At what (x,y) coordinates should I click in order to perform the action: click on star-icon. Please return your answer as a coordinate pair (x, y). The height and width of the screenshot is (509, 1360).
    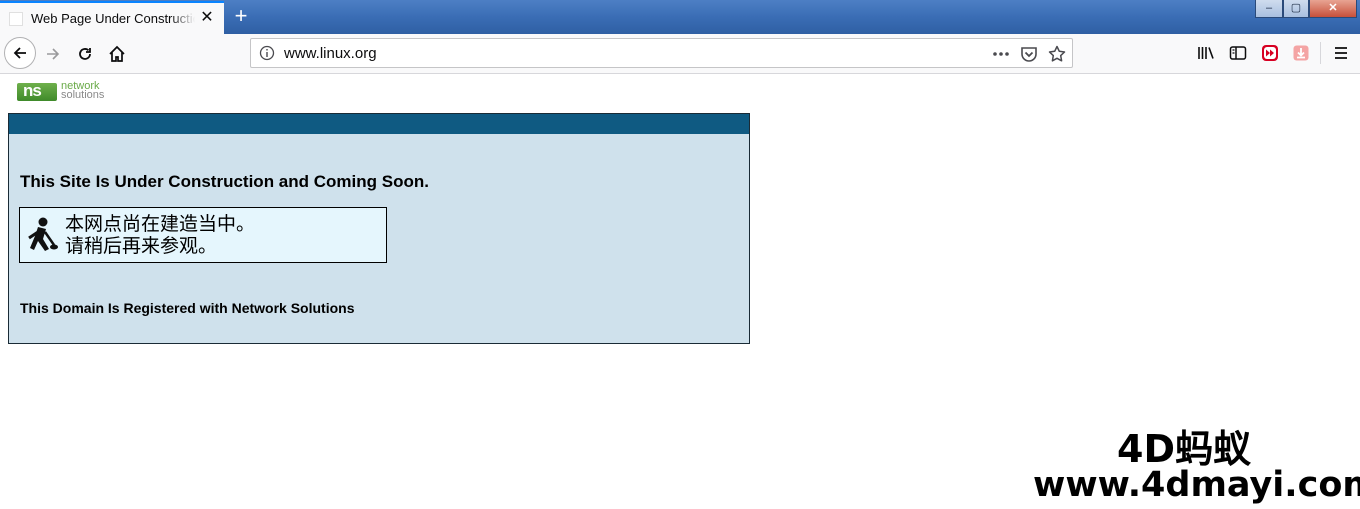
    Looking at the image, I should click on (1057, 53).